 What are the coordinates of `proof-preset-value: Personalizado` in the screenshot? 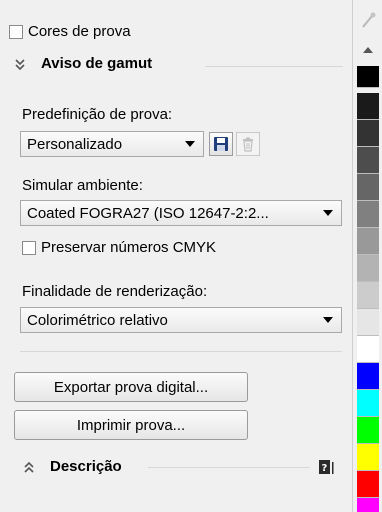 It's located at (75, 144).